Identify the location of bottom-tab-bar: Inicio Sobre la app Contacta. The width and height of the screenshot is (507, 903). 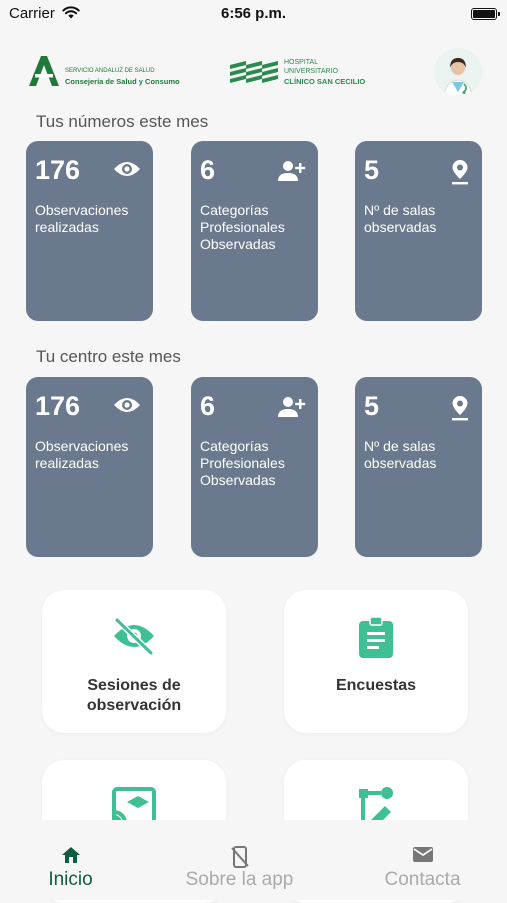
(253, 860).